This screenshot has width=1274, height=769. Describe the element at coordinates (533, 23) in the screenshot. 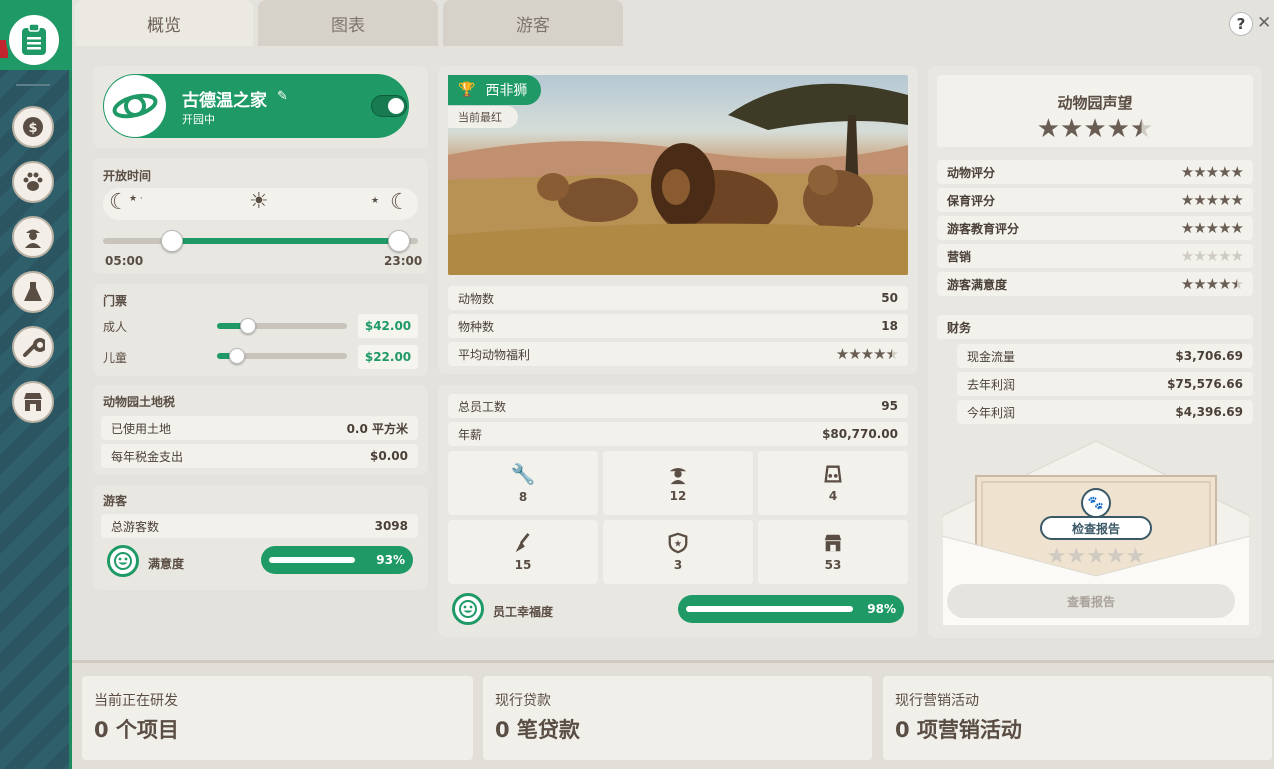

I see `tab-guests: 游客` at that location.